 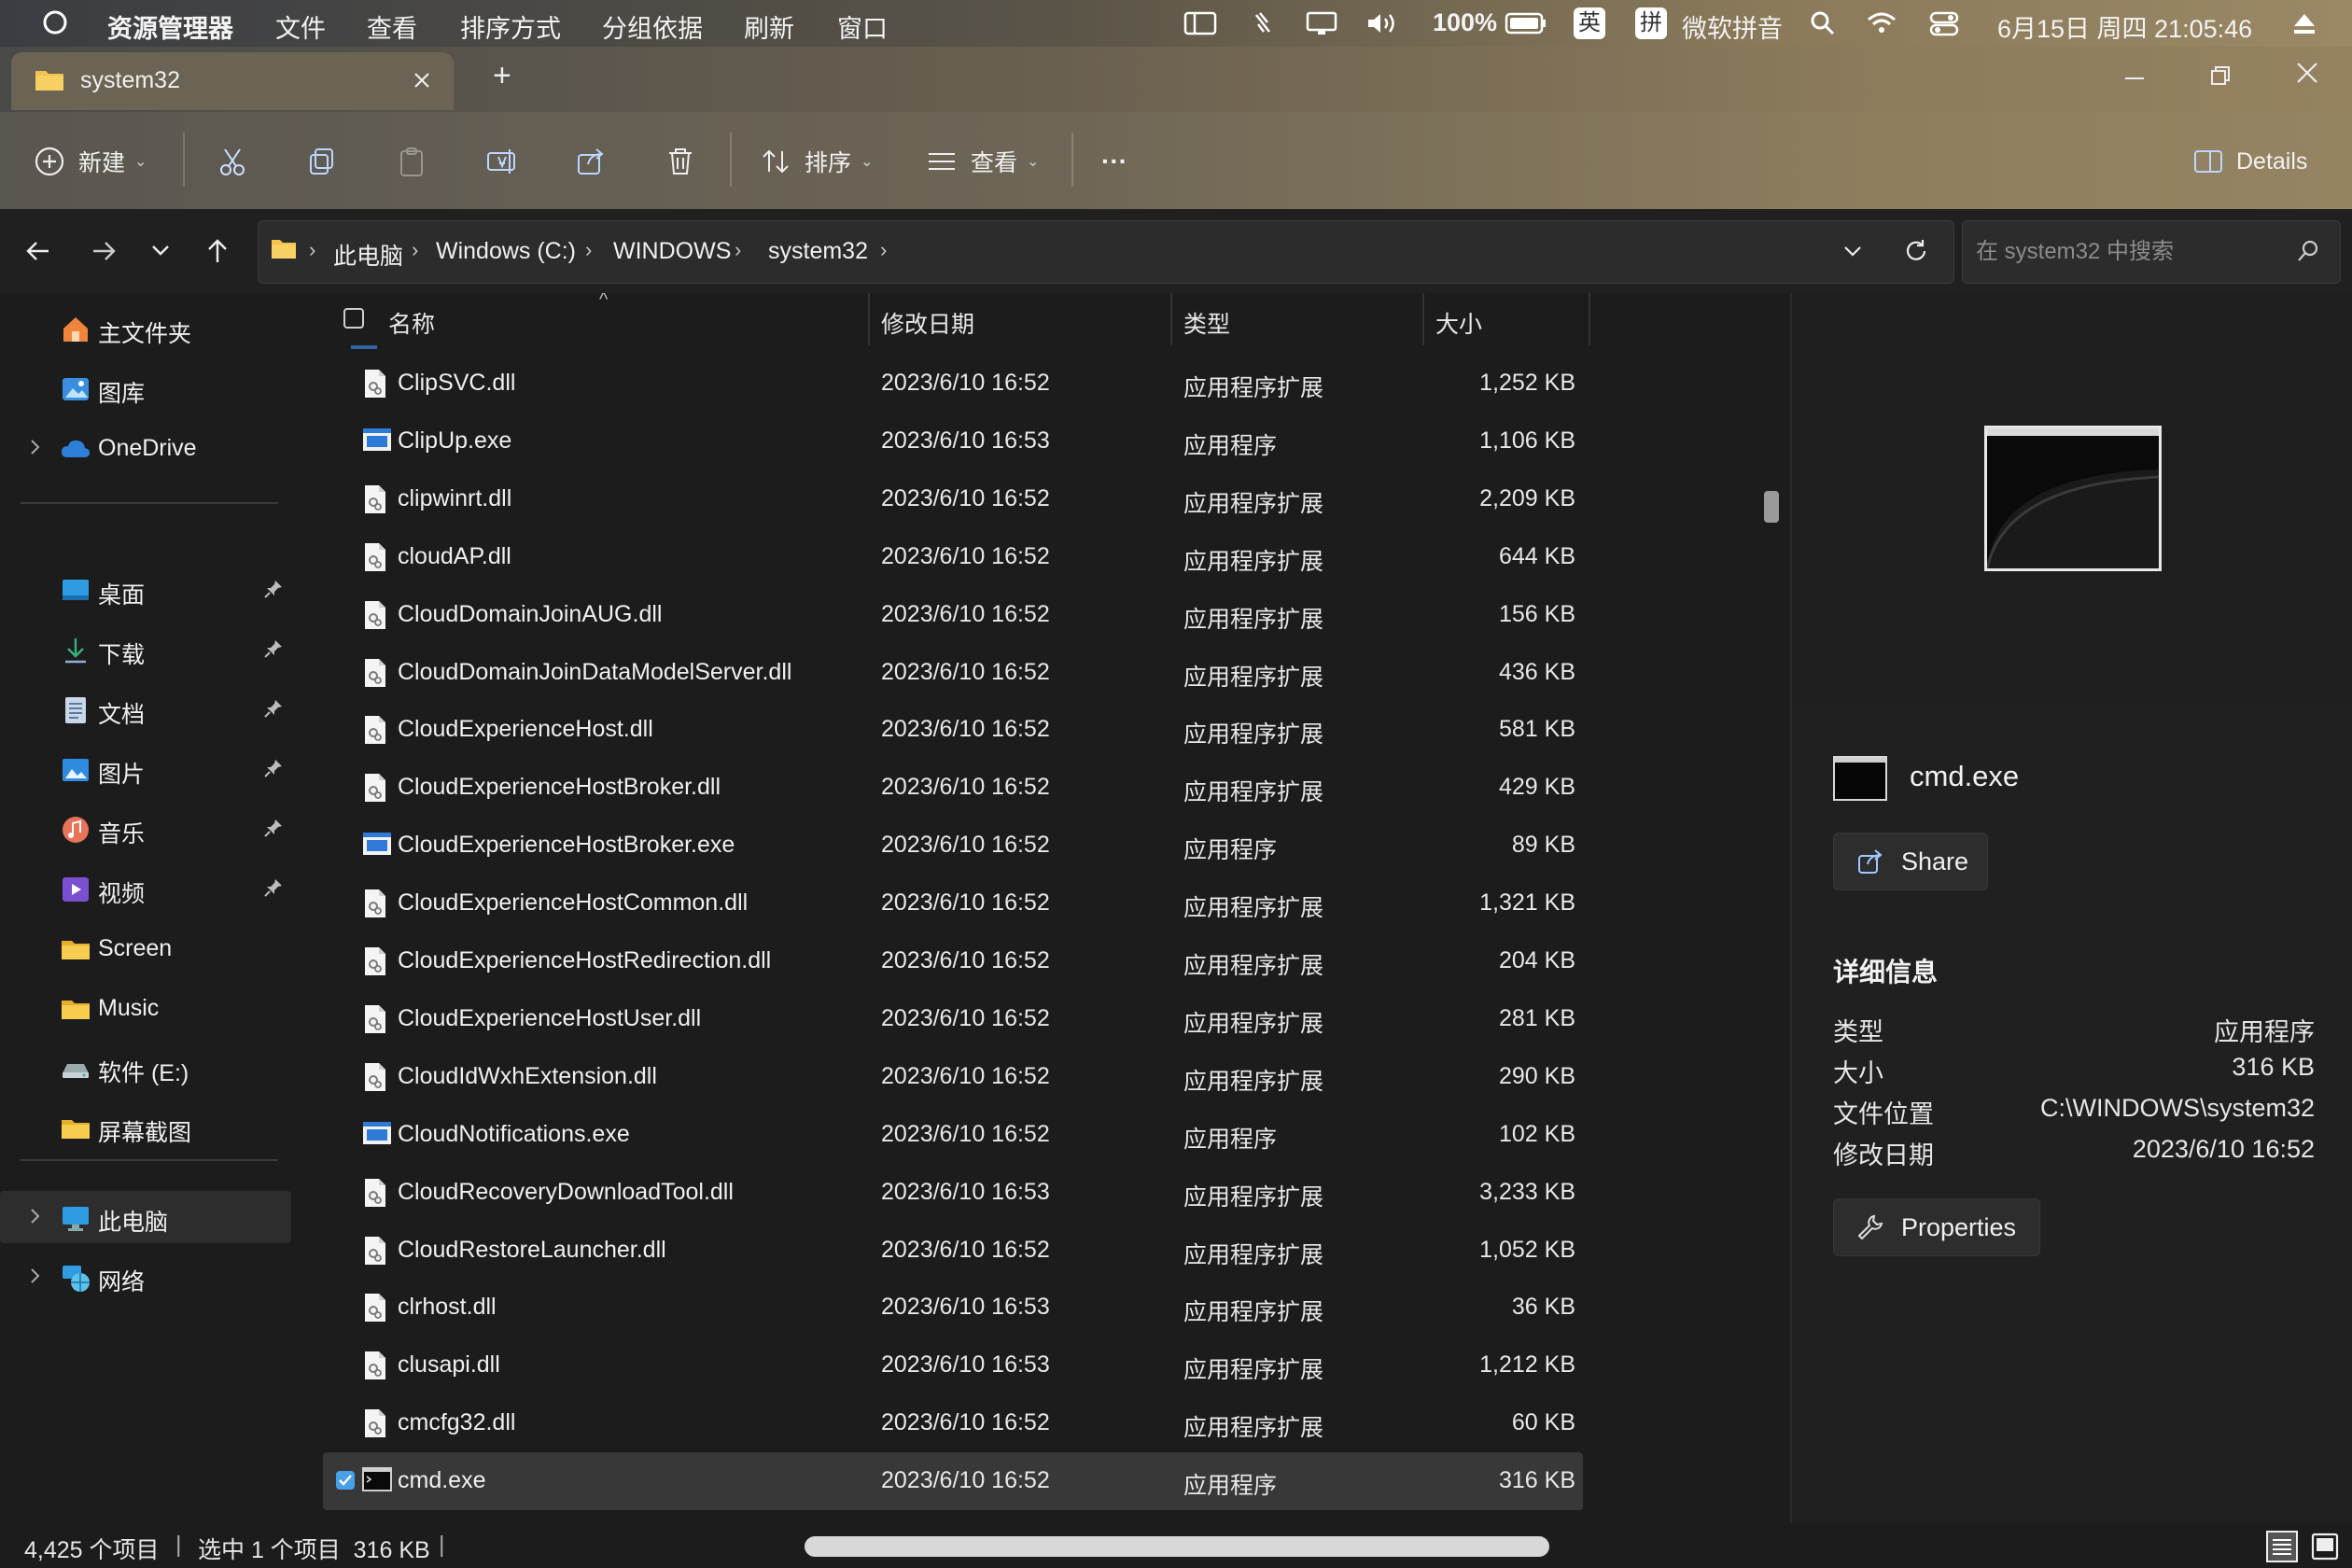 I want to click on breadcrumb-windows: WINDOWS, so click(x=672, y=251).